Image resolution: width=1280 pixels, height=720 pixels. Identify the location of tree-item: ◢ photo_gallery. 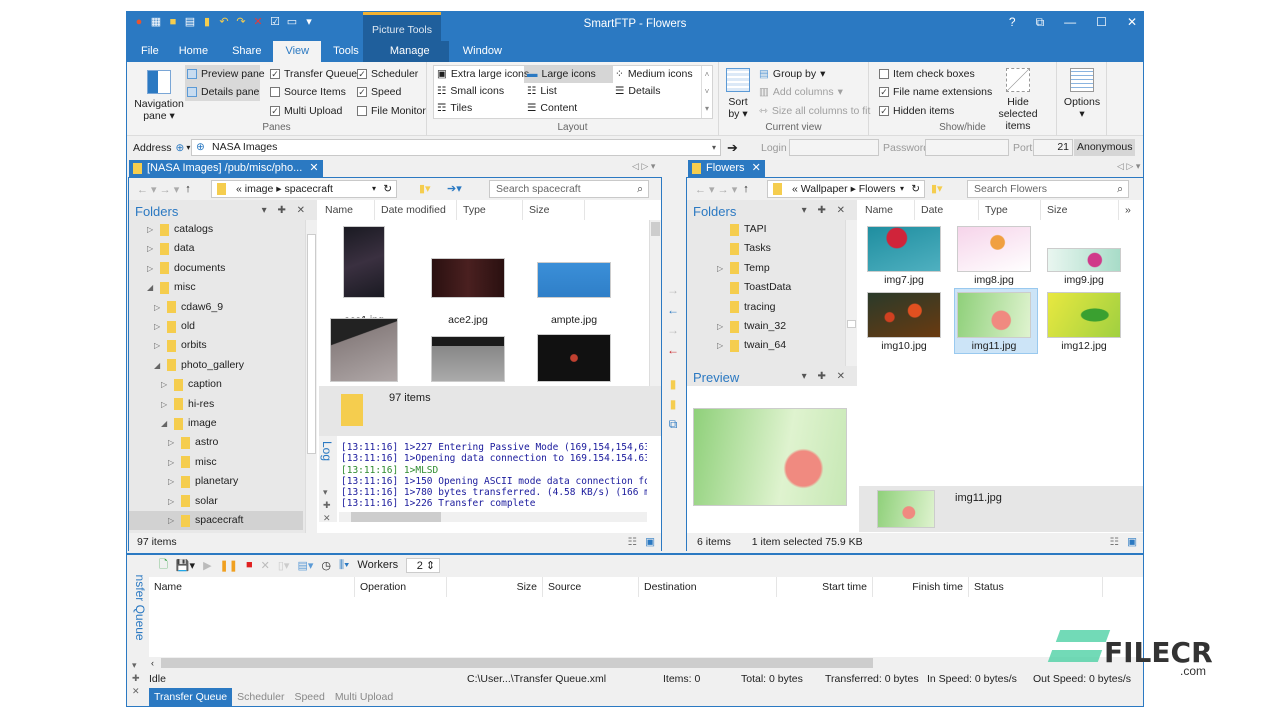
(216, 365).